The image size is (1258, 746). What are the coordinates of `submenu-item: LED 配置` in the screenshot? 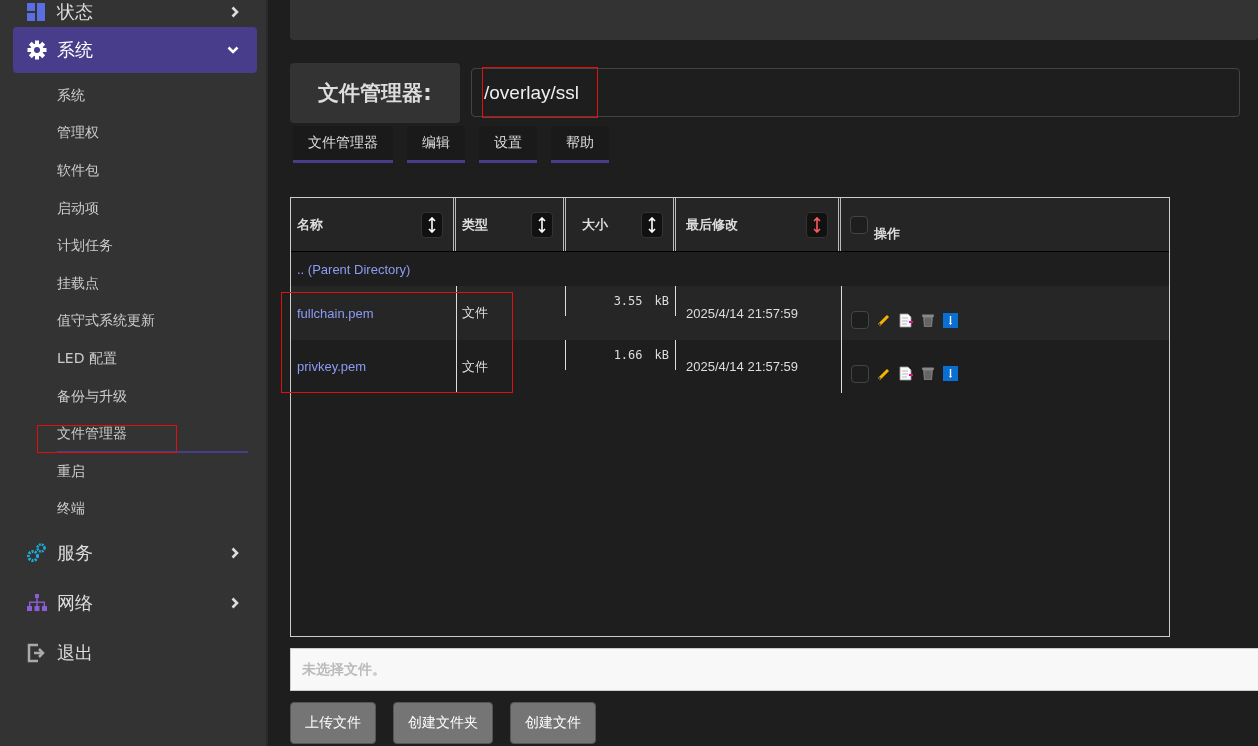 It's located at (152, 359).